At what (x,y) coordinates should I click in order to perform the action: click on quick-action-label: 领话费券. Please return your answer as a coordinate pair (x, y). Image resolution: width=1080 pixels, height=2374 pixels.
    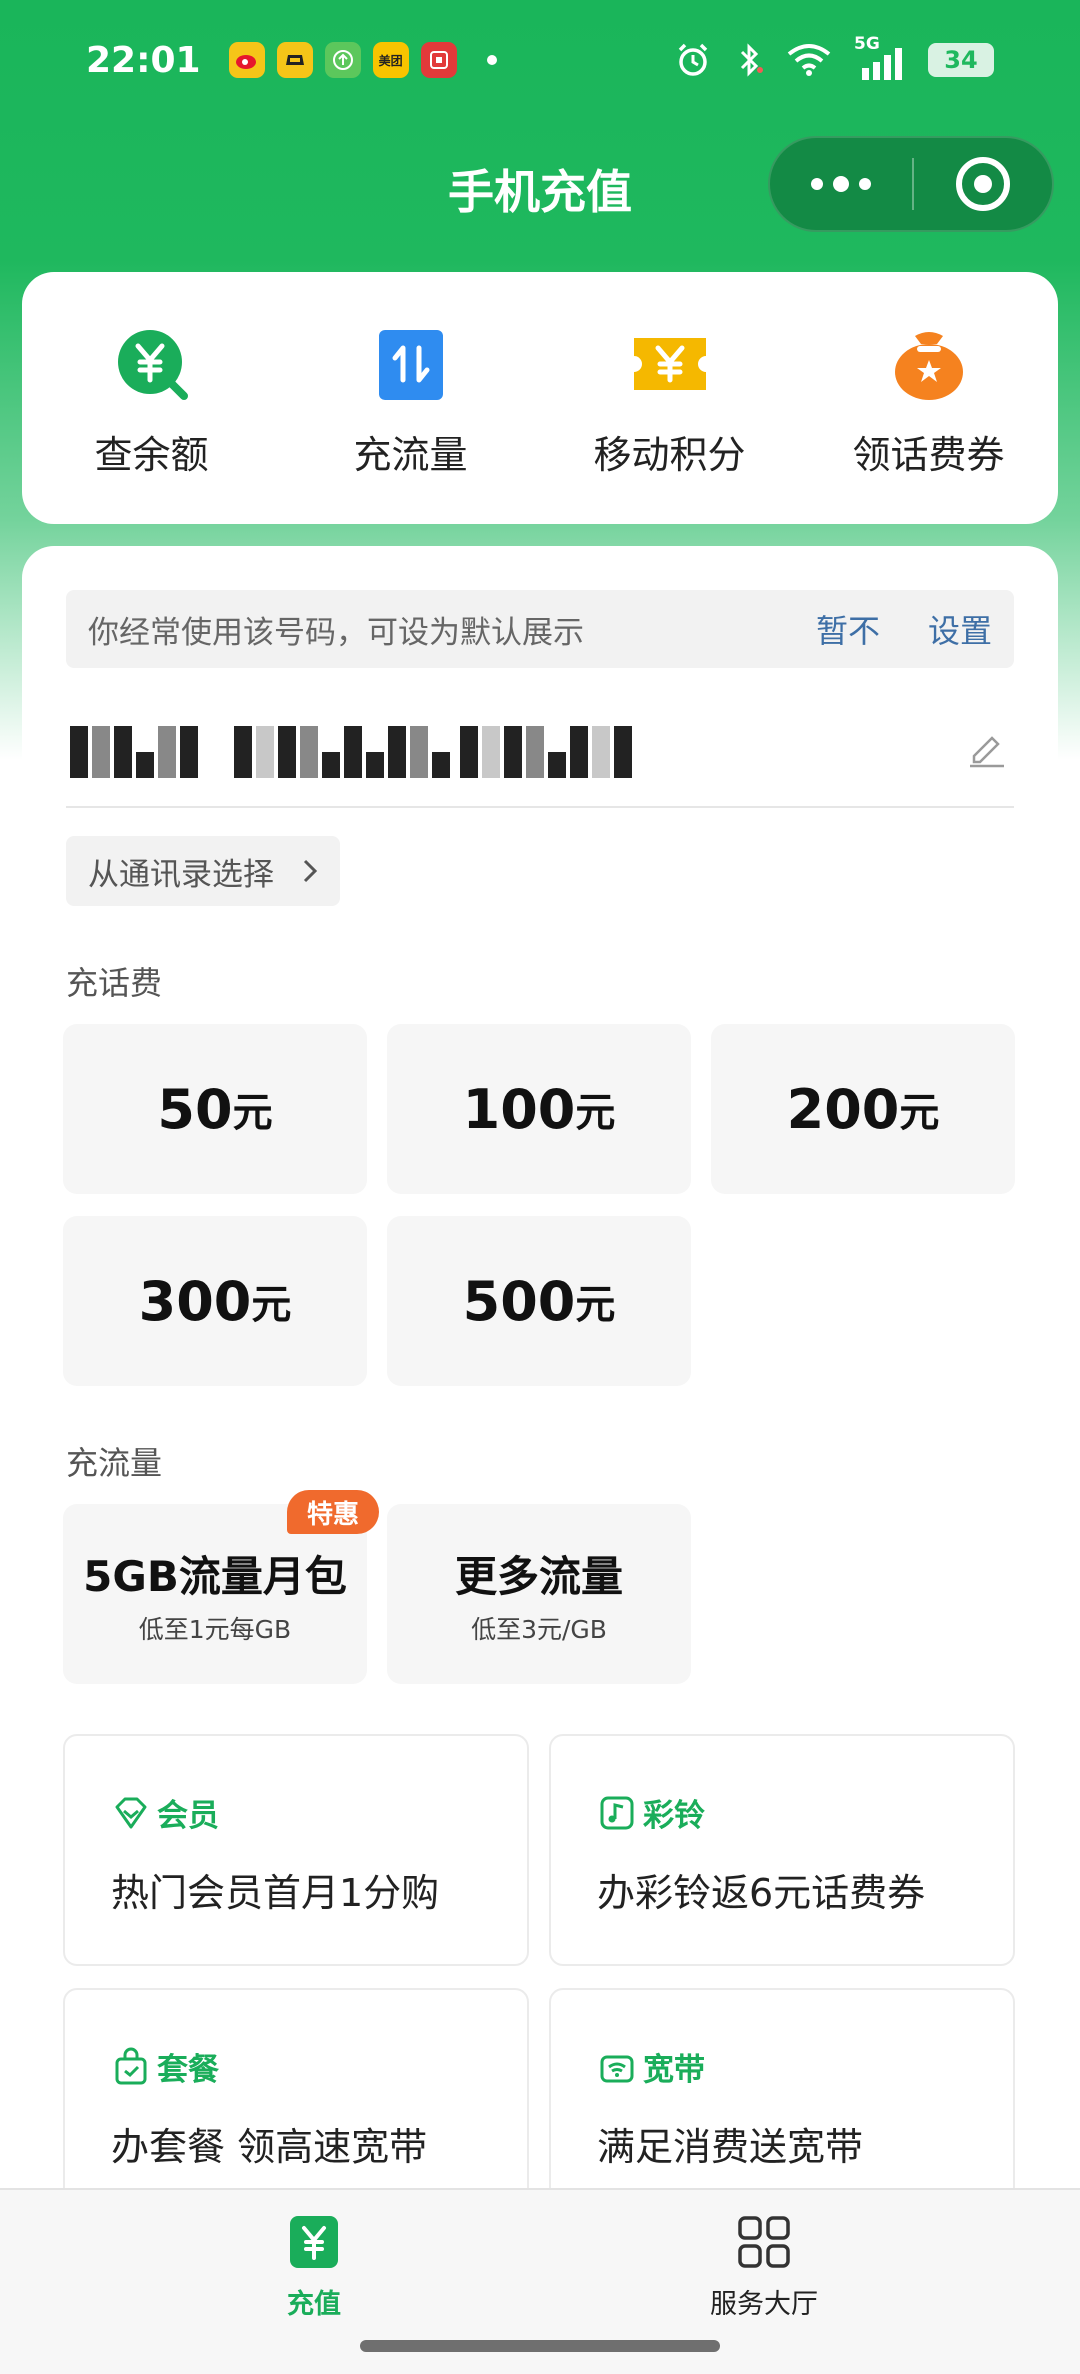
    Looking at the image, I should click on (928, 455).